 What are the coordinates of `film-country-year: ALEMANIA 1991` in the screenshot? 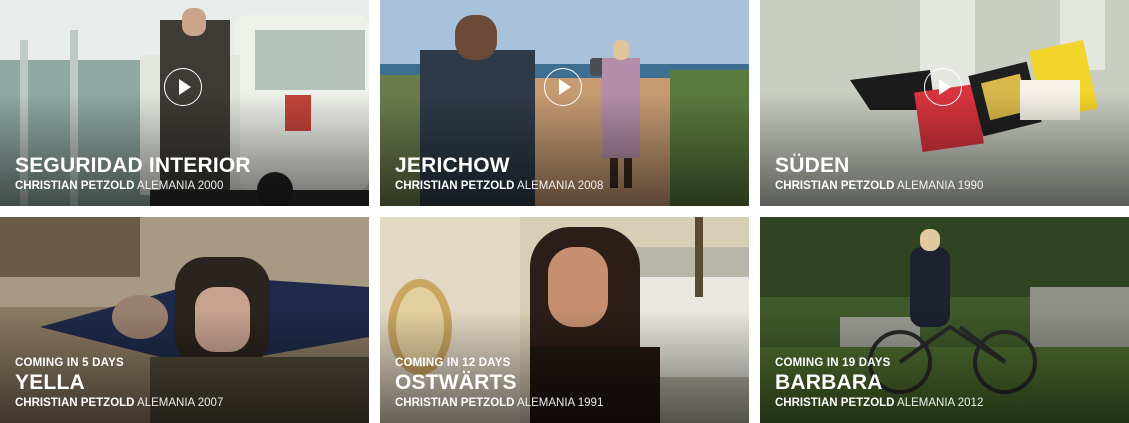 It's located at (560, 403).